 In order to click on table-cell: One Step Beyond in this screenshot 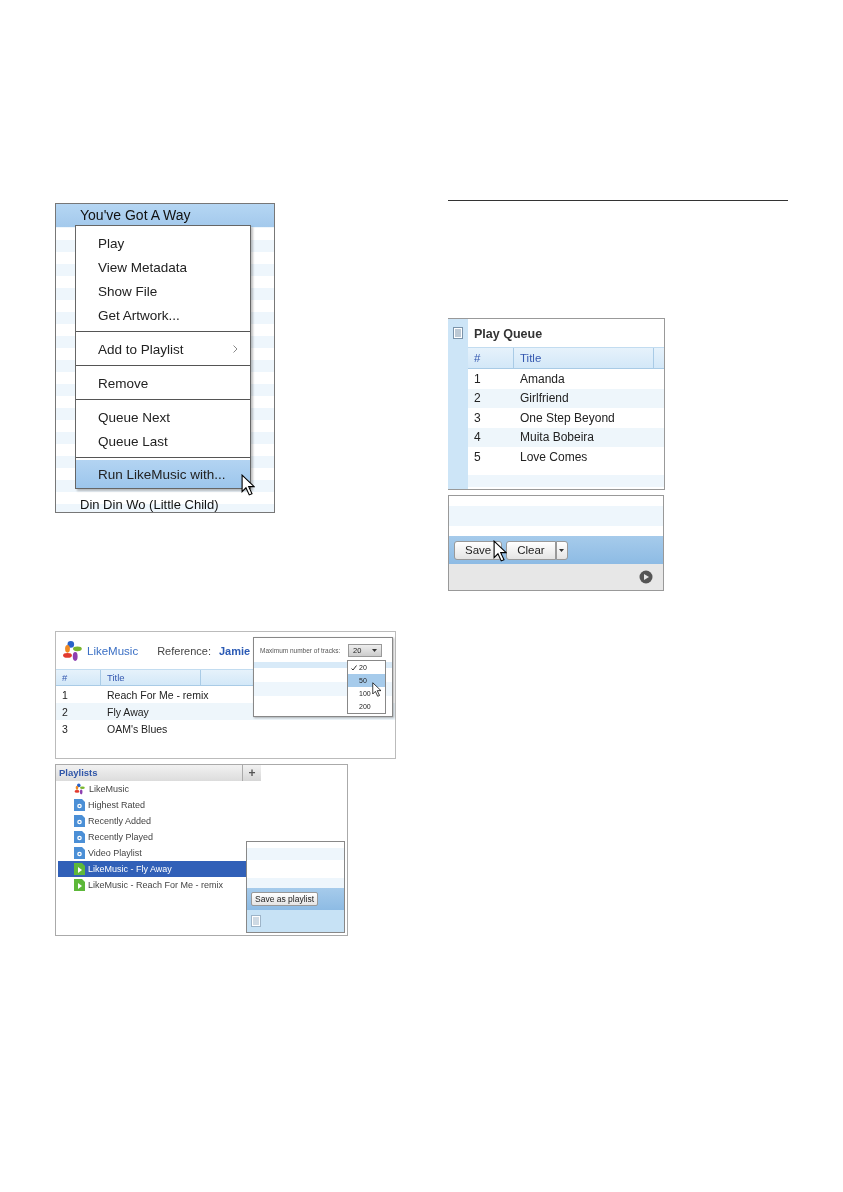, I will do `click(567, 417)`.